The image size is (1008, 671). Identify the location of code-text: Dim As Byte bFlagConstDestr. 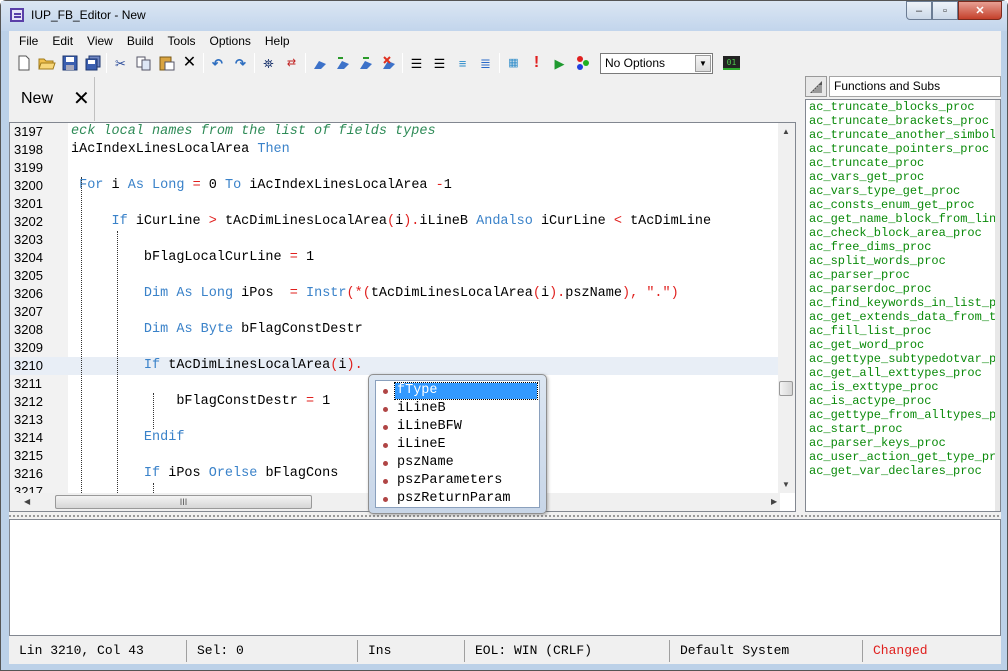
(217, 330).